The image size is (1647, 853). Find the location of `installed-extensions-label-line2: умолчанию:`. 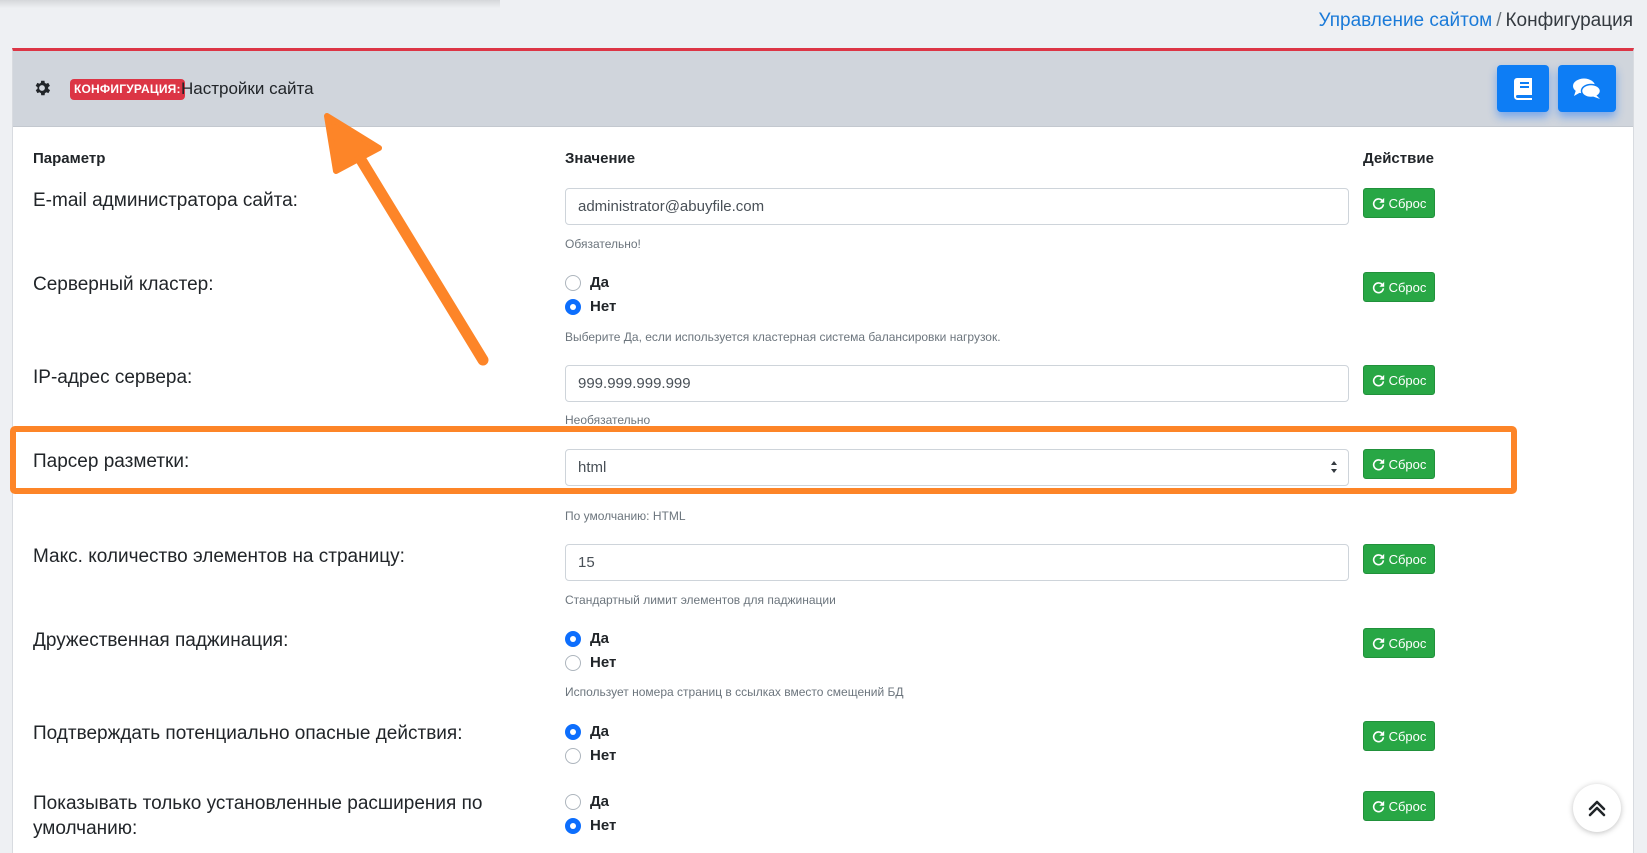

installed-extensions-label-line2: умолчанию: is located at coordinates (85, 828).